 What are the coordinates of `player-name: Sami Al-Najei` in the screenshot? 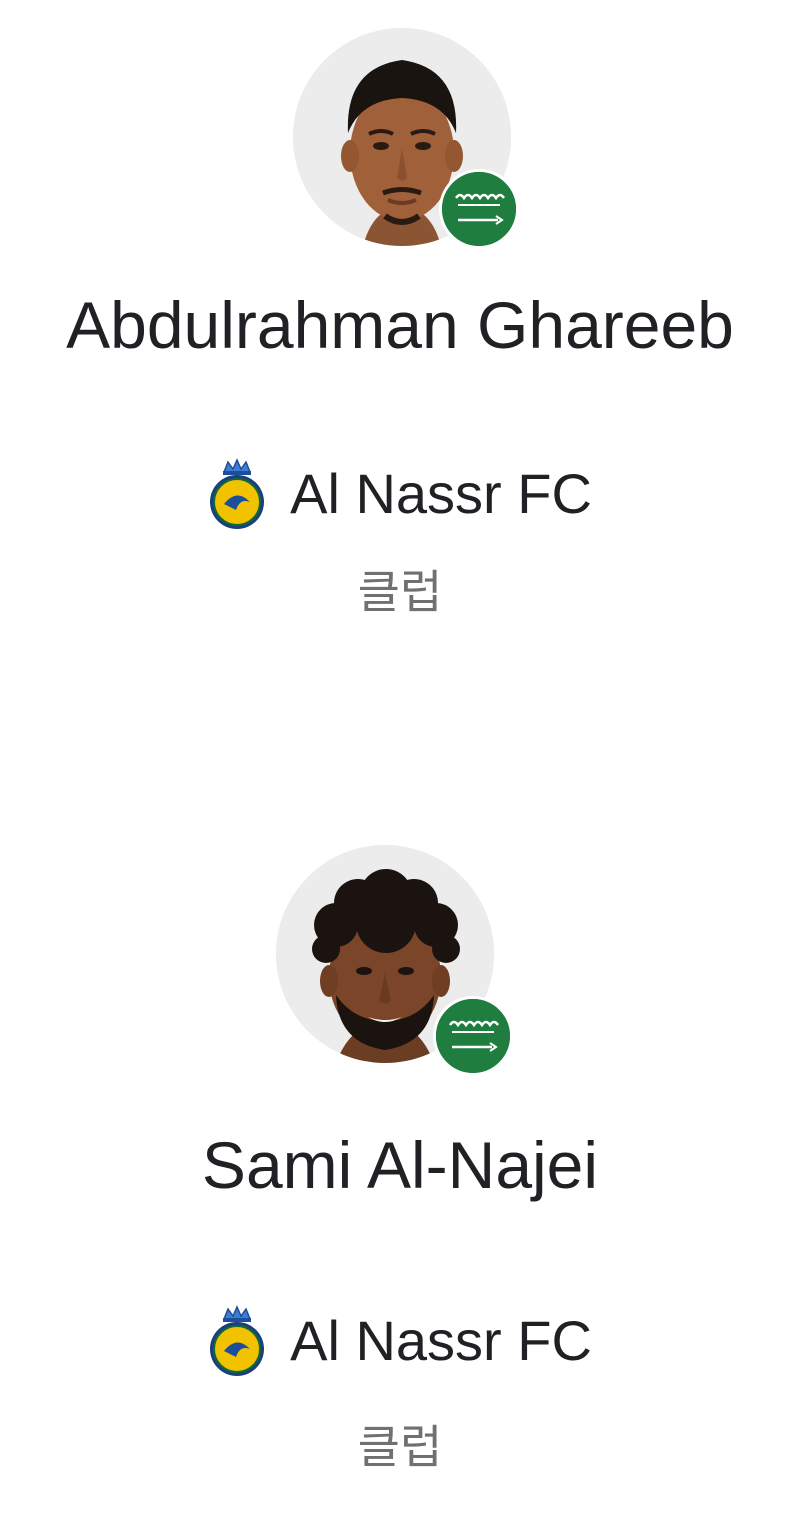 It's located at (400, 1165).